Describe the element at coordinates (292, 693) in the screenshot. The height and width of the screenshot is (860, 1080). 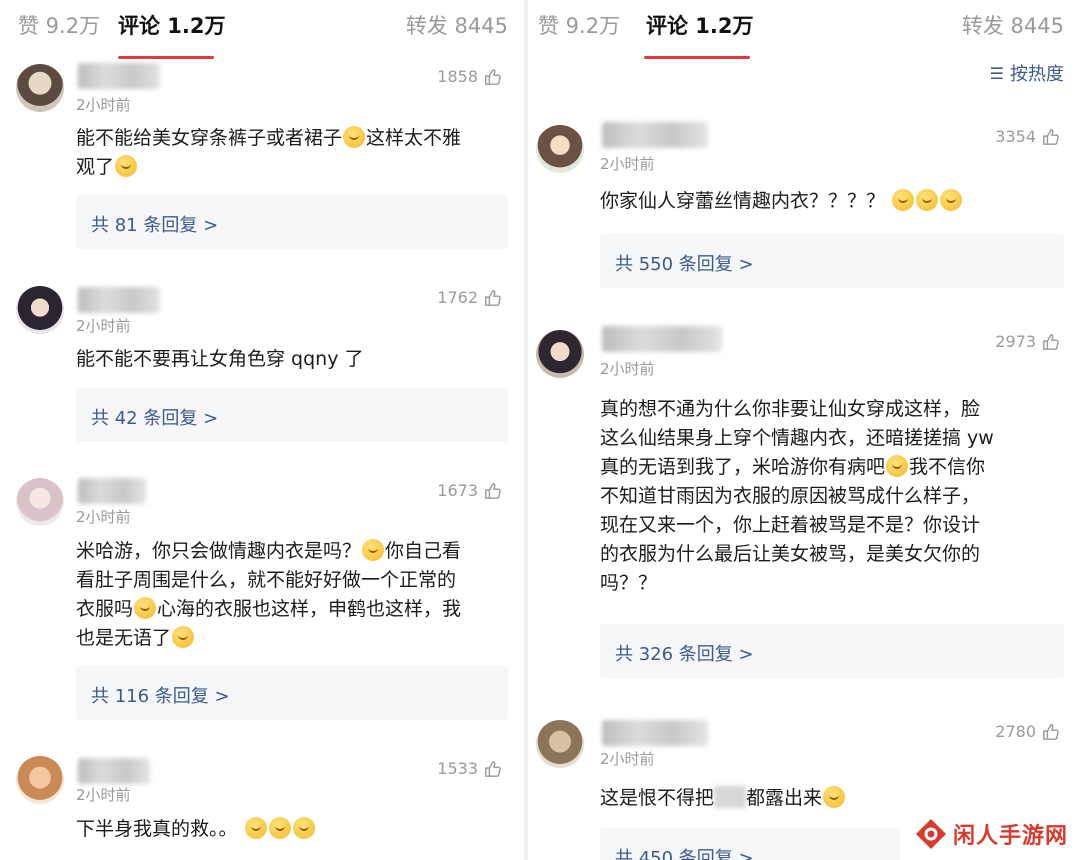
I see `view-replies-button: 共 116 条回复 >` at that location.